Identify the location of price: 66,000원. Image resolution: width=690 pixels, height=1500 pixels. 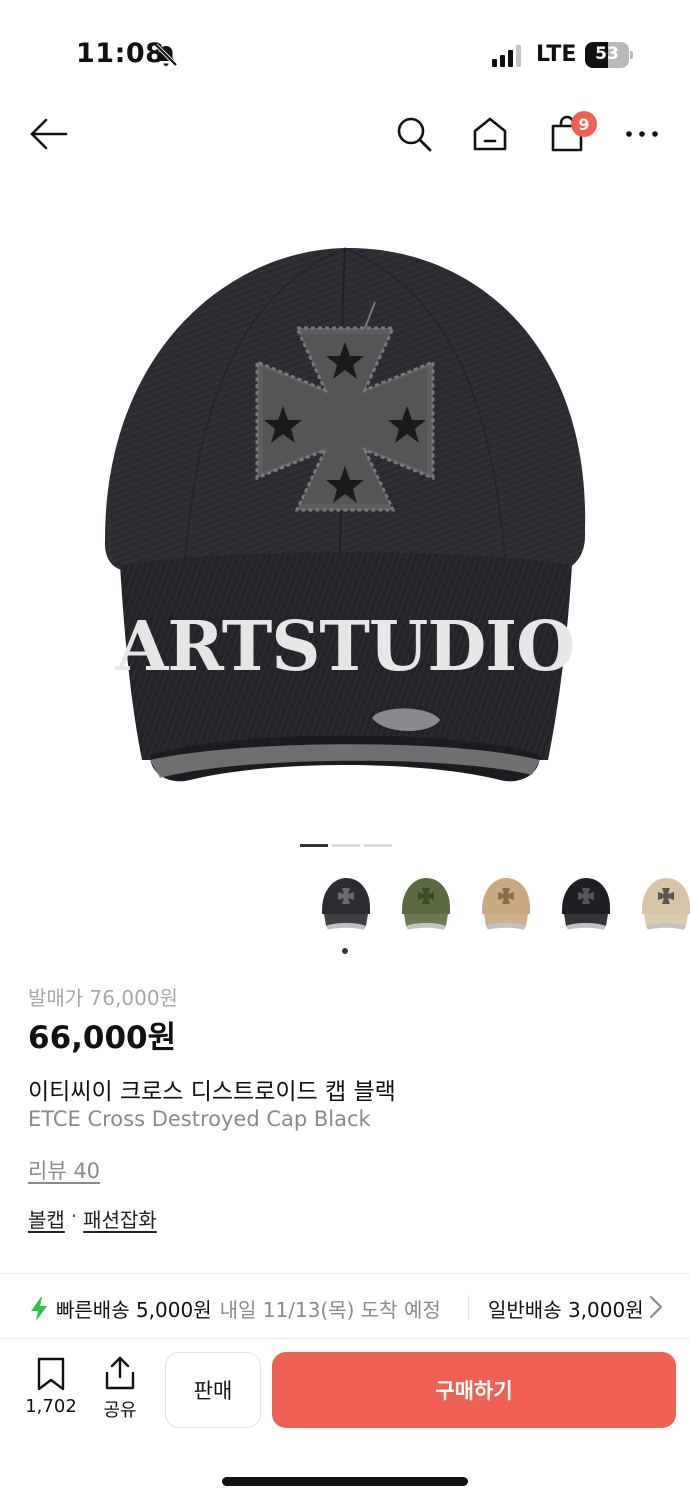
(102, 1038).